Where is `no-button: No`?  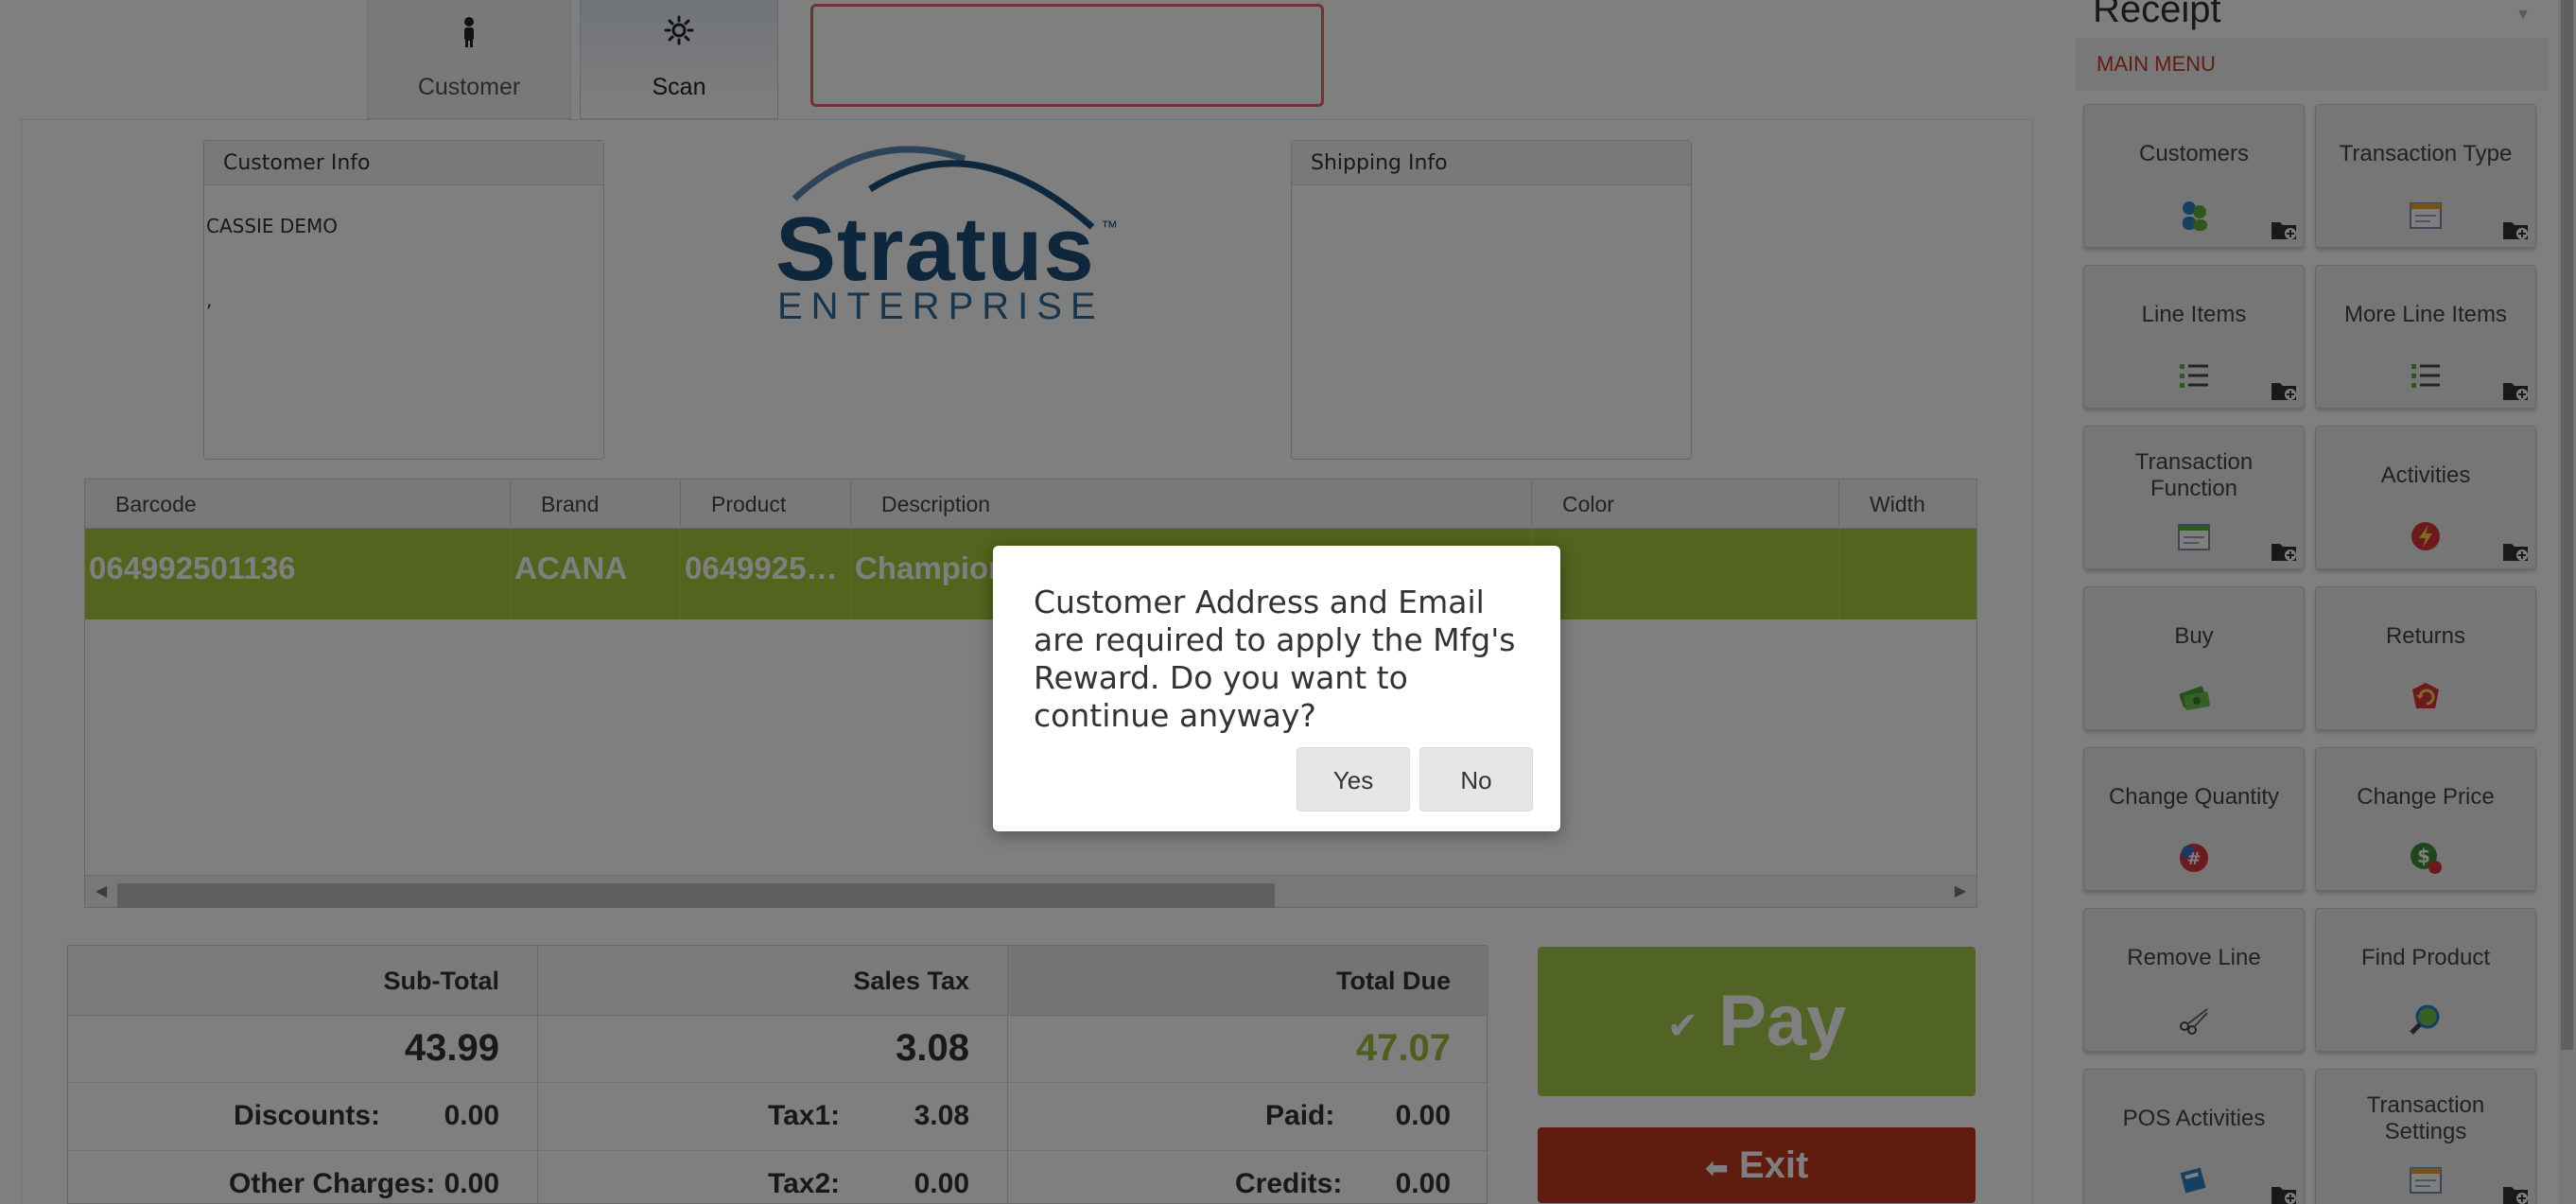 no-button: No is located at coordinates (1476, 779).